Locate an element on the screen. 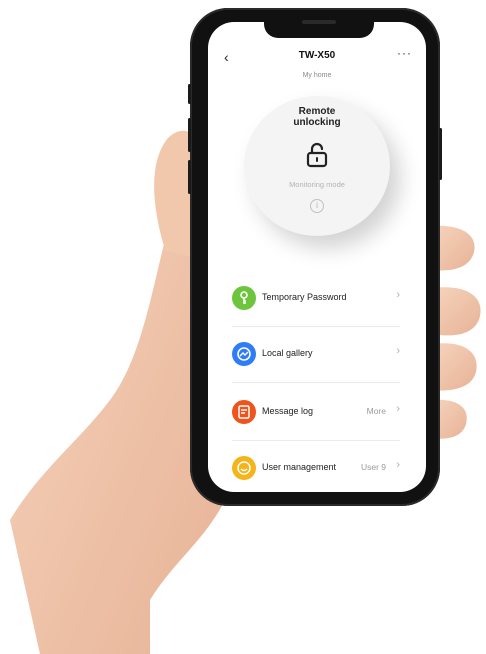  menu-item-local-gallery: Local gallery › is located at coordinates (318, 354).